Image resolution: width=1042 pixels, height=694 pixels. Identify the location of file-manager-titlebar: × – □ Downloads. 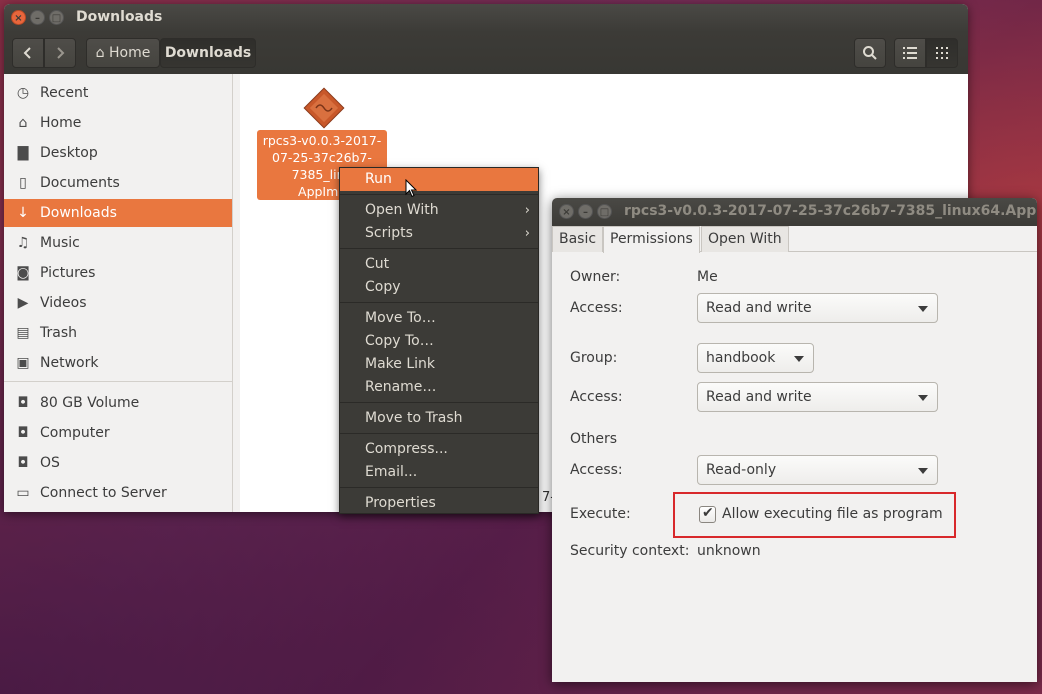
(486, 18).